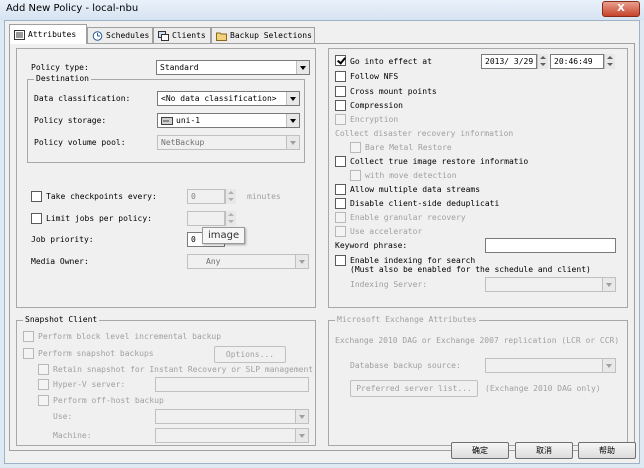 The width and height of the screenshot is (644, 468). Describe the element at coordinates (340, 231) in the screenshot. I see `use-accelerator-checkbox` at that location.